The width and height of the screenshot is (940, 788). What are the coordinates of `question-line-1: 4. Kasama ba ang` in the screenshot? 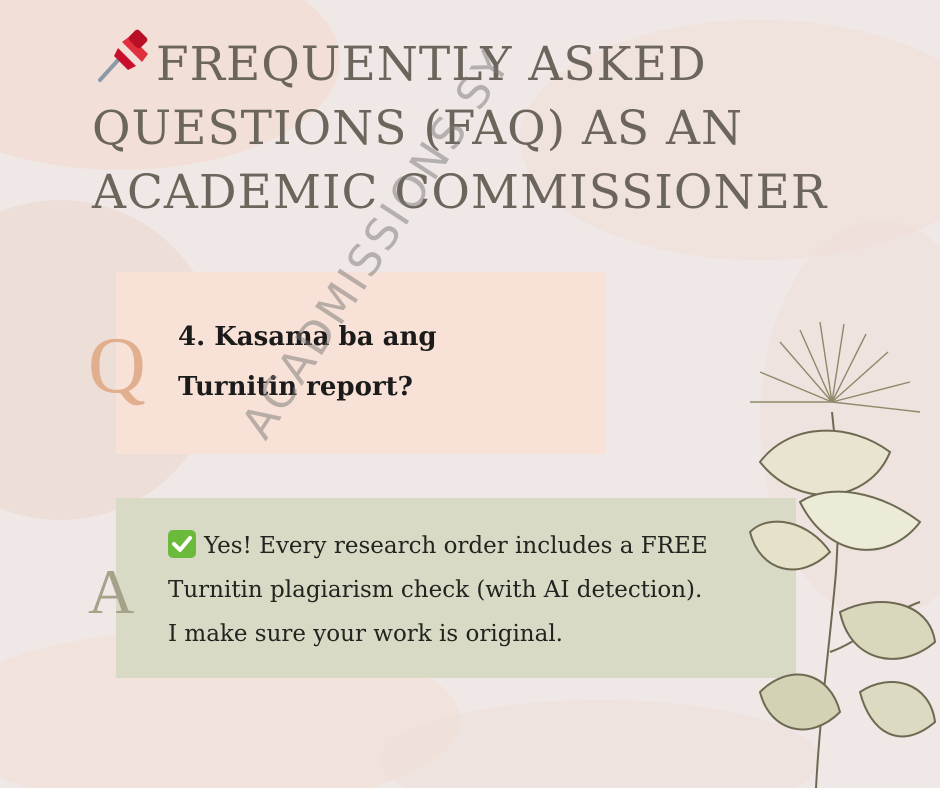 It's located at (307, 337).